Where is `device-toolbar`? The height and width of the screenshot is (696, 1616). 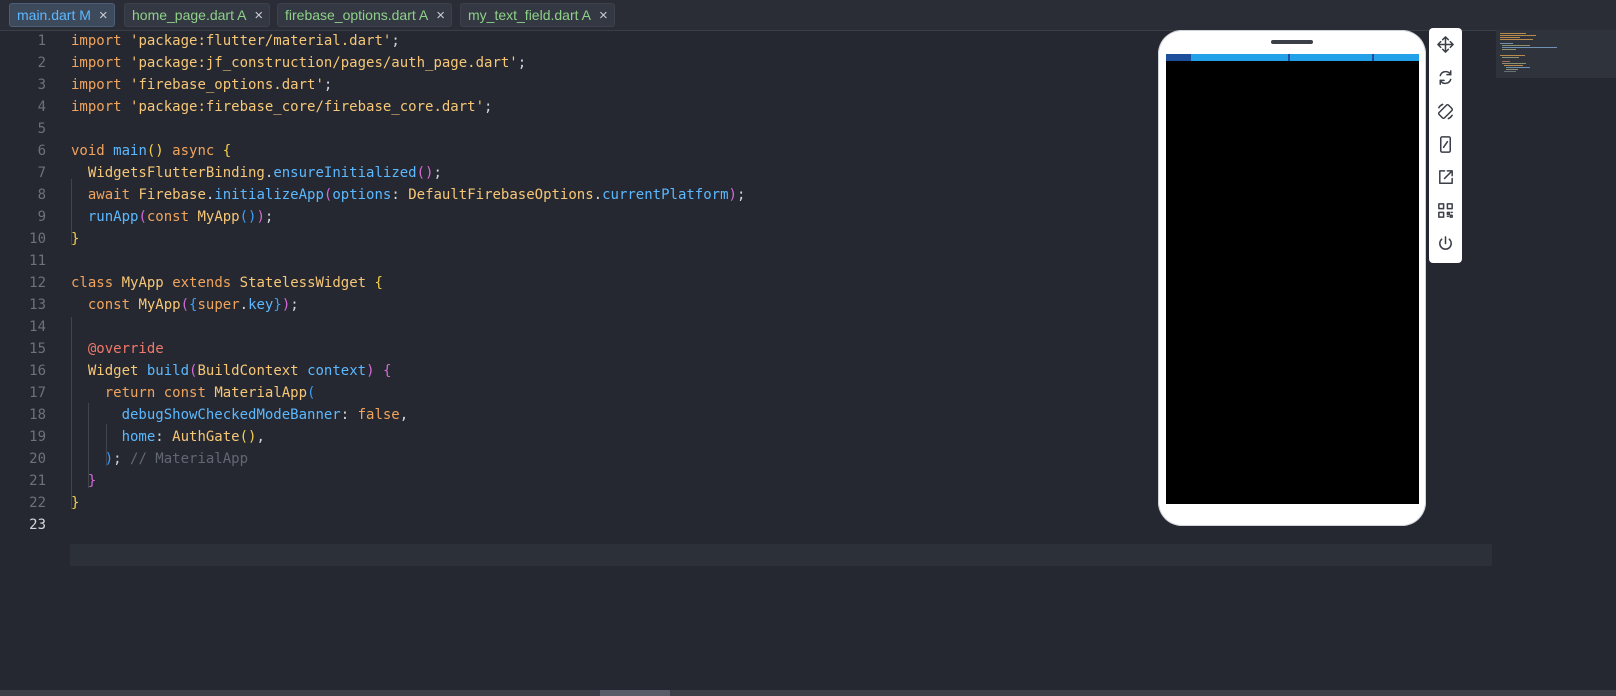 device-toolbar is located at coordinates (1445, 145).